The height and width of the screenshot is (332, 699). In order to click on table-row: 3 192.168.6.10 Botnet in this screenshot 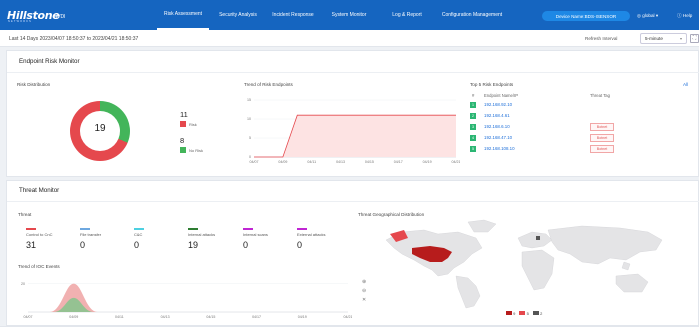, I will do `click(575, 128)`.